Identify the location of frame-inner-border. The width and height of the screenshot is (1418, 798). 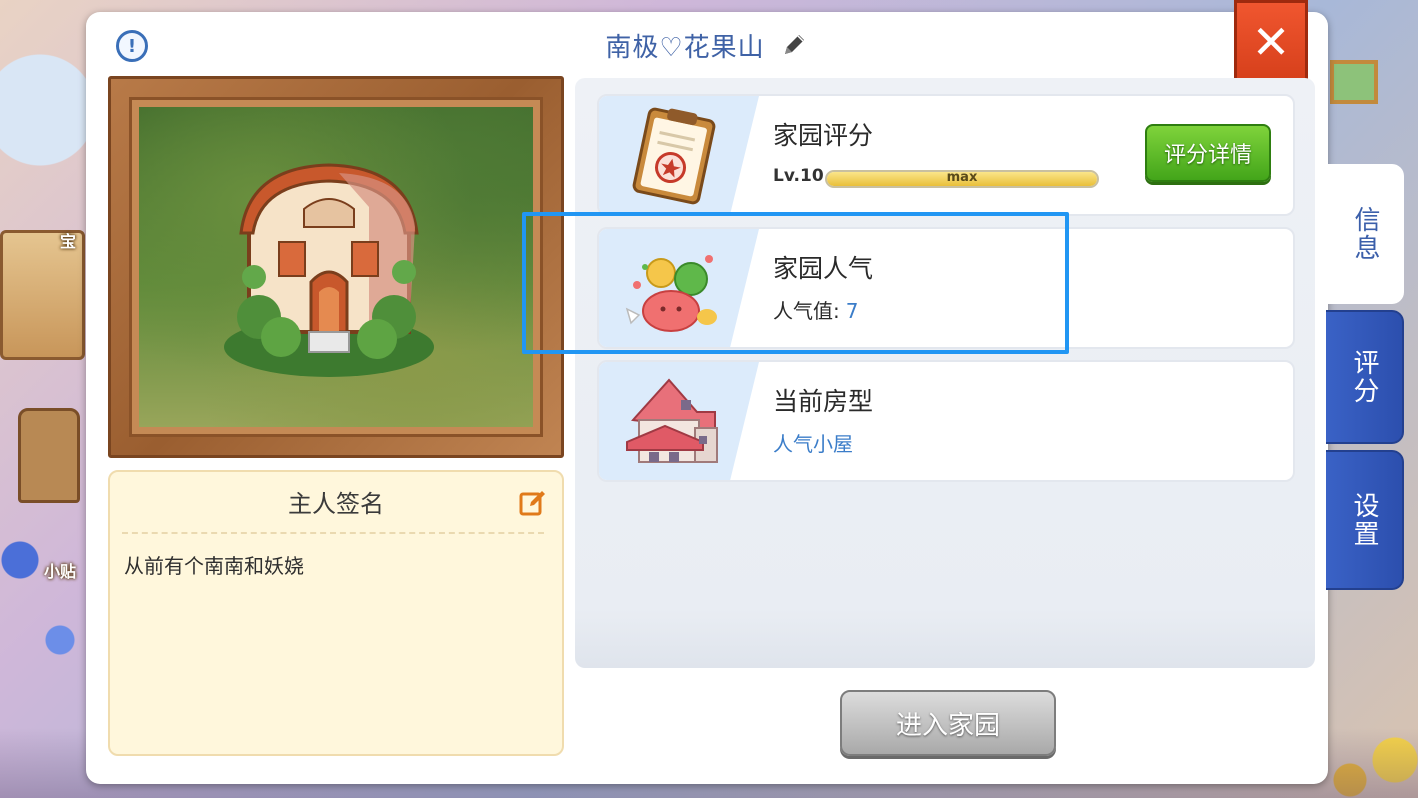
(336, 267).